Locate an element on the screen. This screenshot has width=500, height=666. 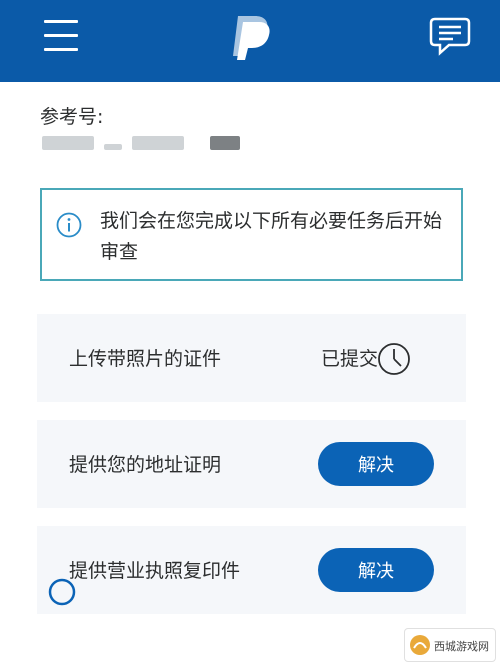
task-status: 已提交 is located at coordinates (350, 359).